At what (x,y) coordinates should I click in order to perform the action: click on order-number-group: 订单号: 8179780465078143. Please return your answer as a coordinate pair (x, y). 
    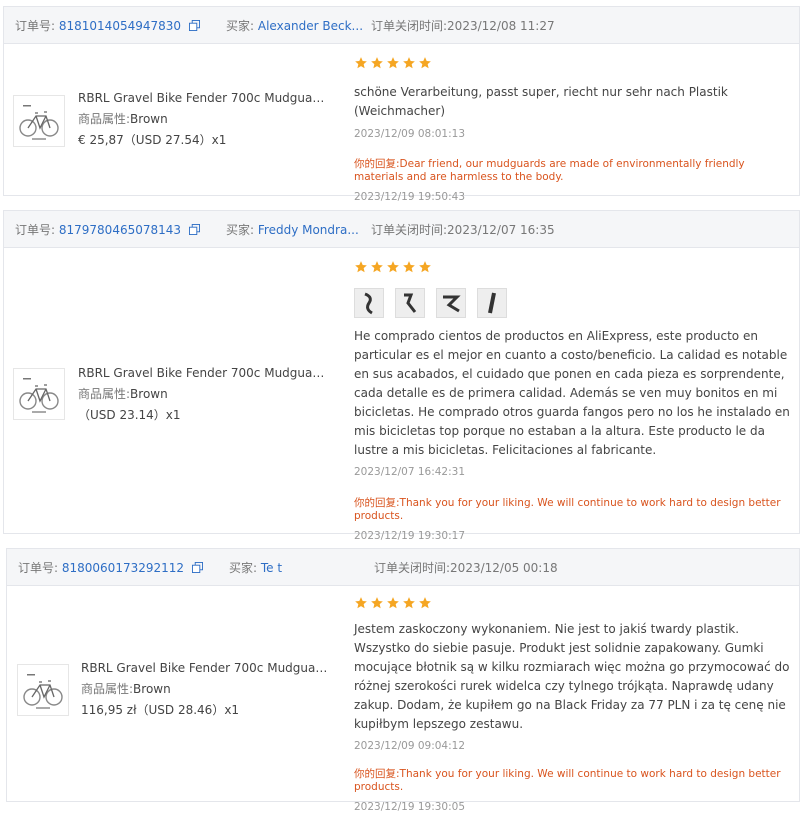
    Looking at the image, I should click on (107, 229).